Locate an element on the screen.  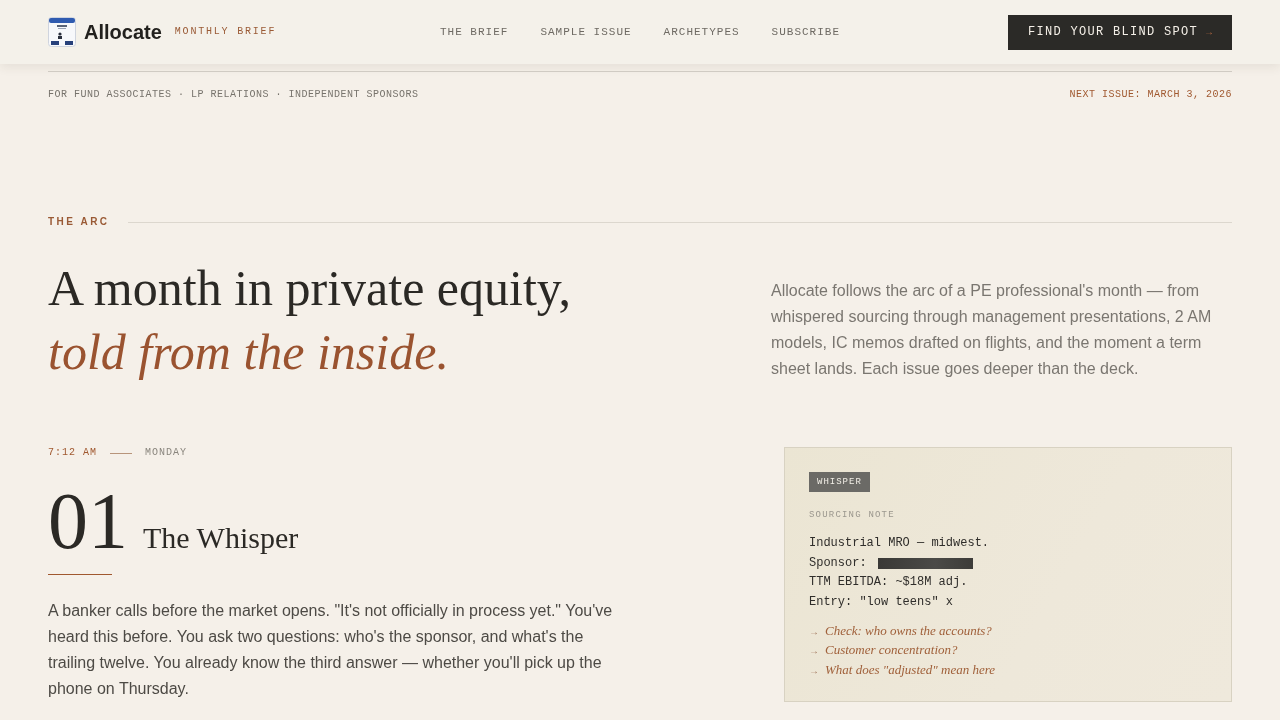
nav-link: SAMPLE ISSUE is located at coordinates (586, 32).